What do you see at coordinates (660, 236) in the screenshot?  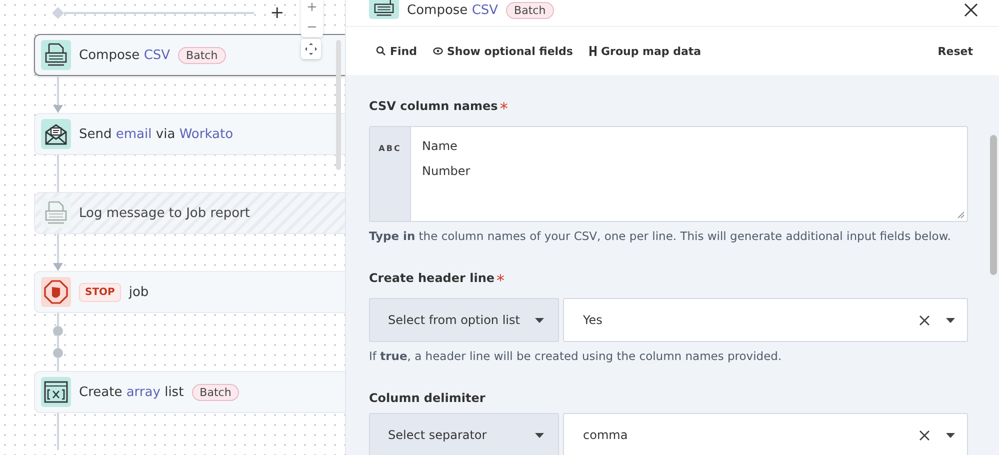 I see `field-hint: Type in the column names of your CSV, one per line. This will generate additional input fields below.` at bounding box center [660, 236].